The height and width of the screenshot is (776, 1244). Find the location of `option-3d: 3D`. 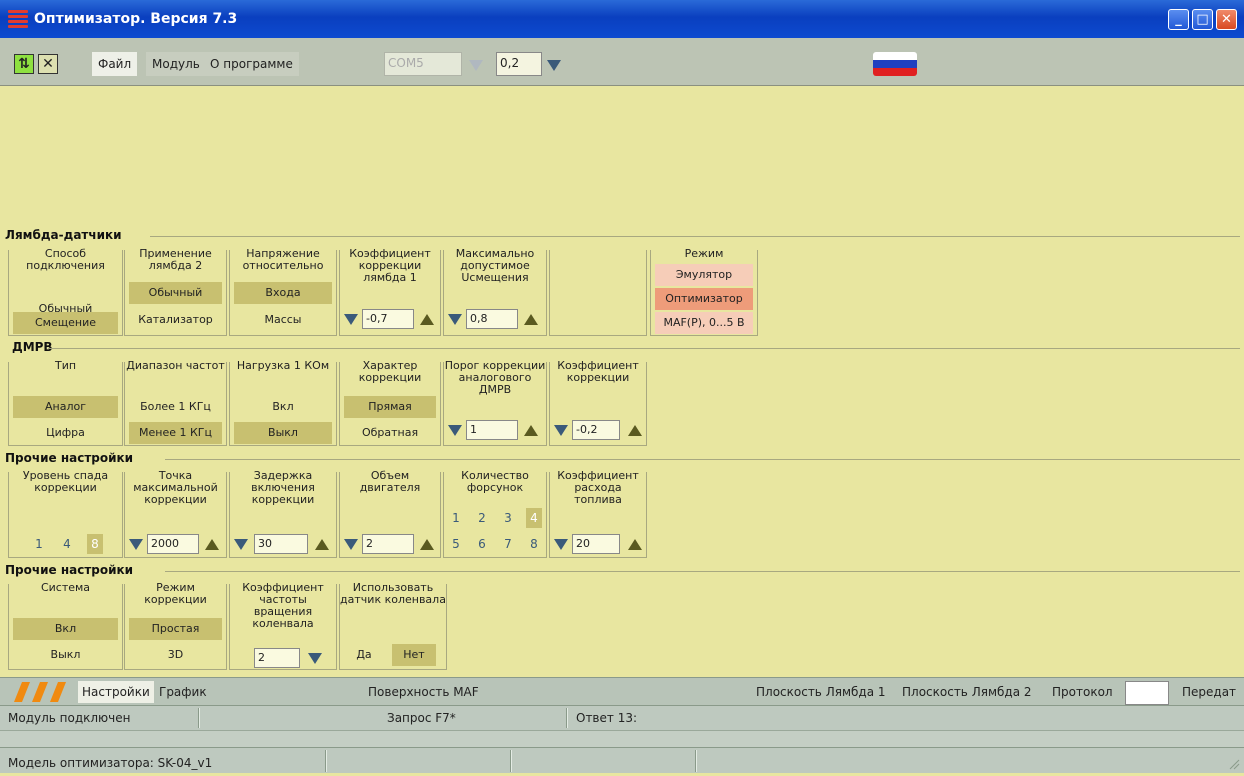

option-3d: 3D is located at coordinates (175, 655).